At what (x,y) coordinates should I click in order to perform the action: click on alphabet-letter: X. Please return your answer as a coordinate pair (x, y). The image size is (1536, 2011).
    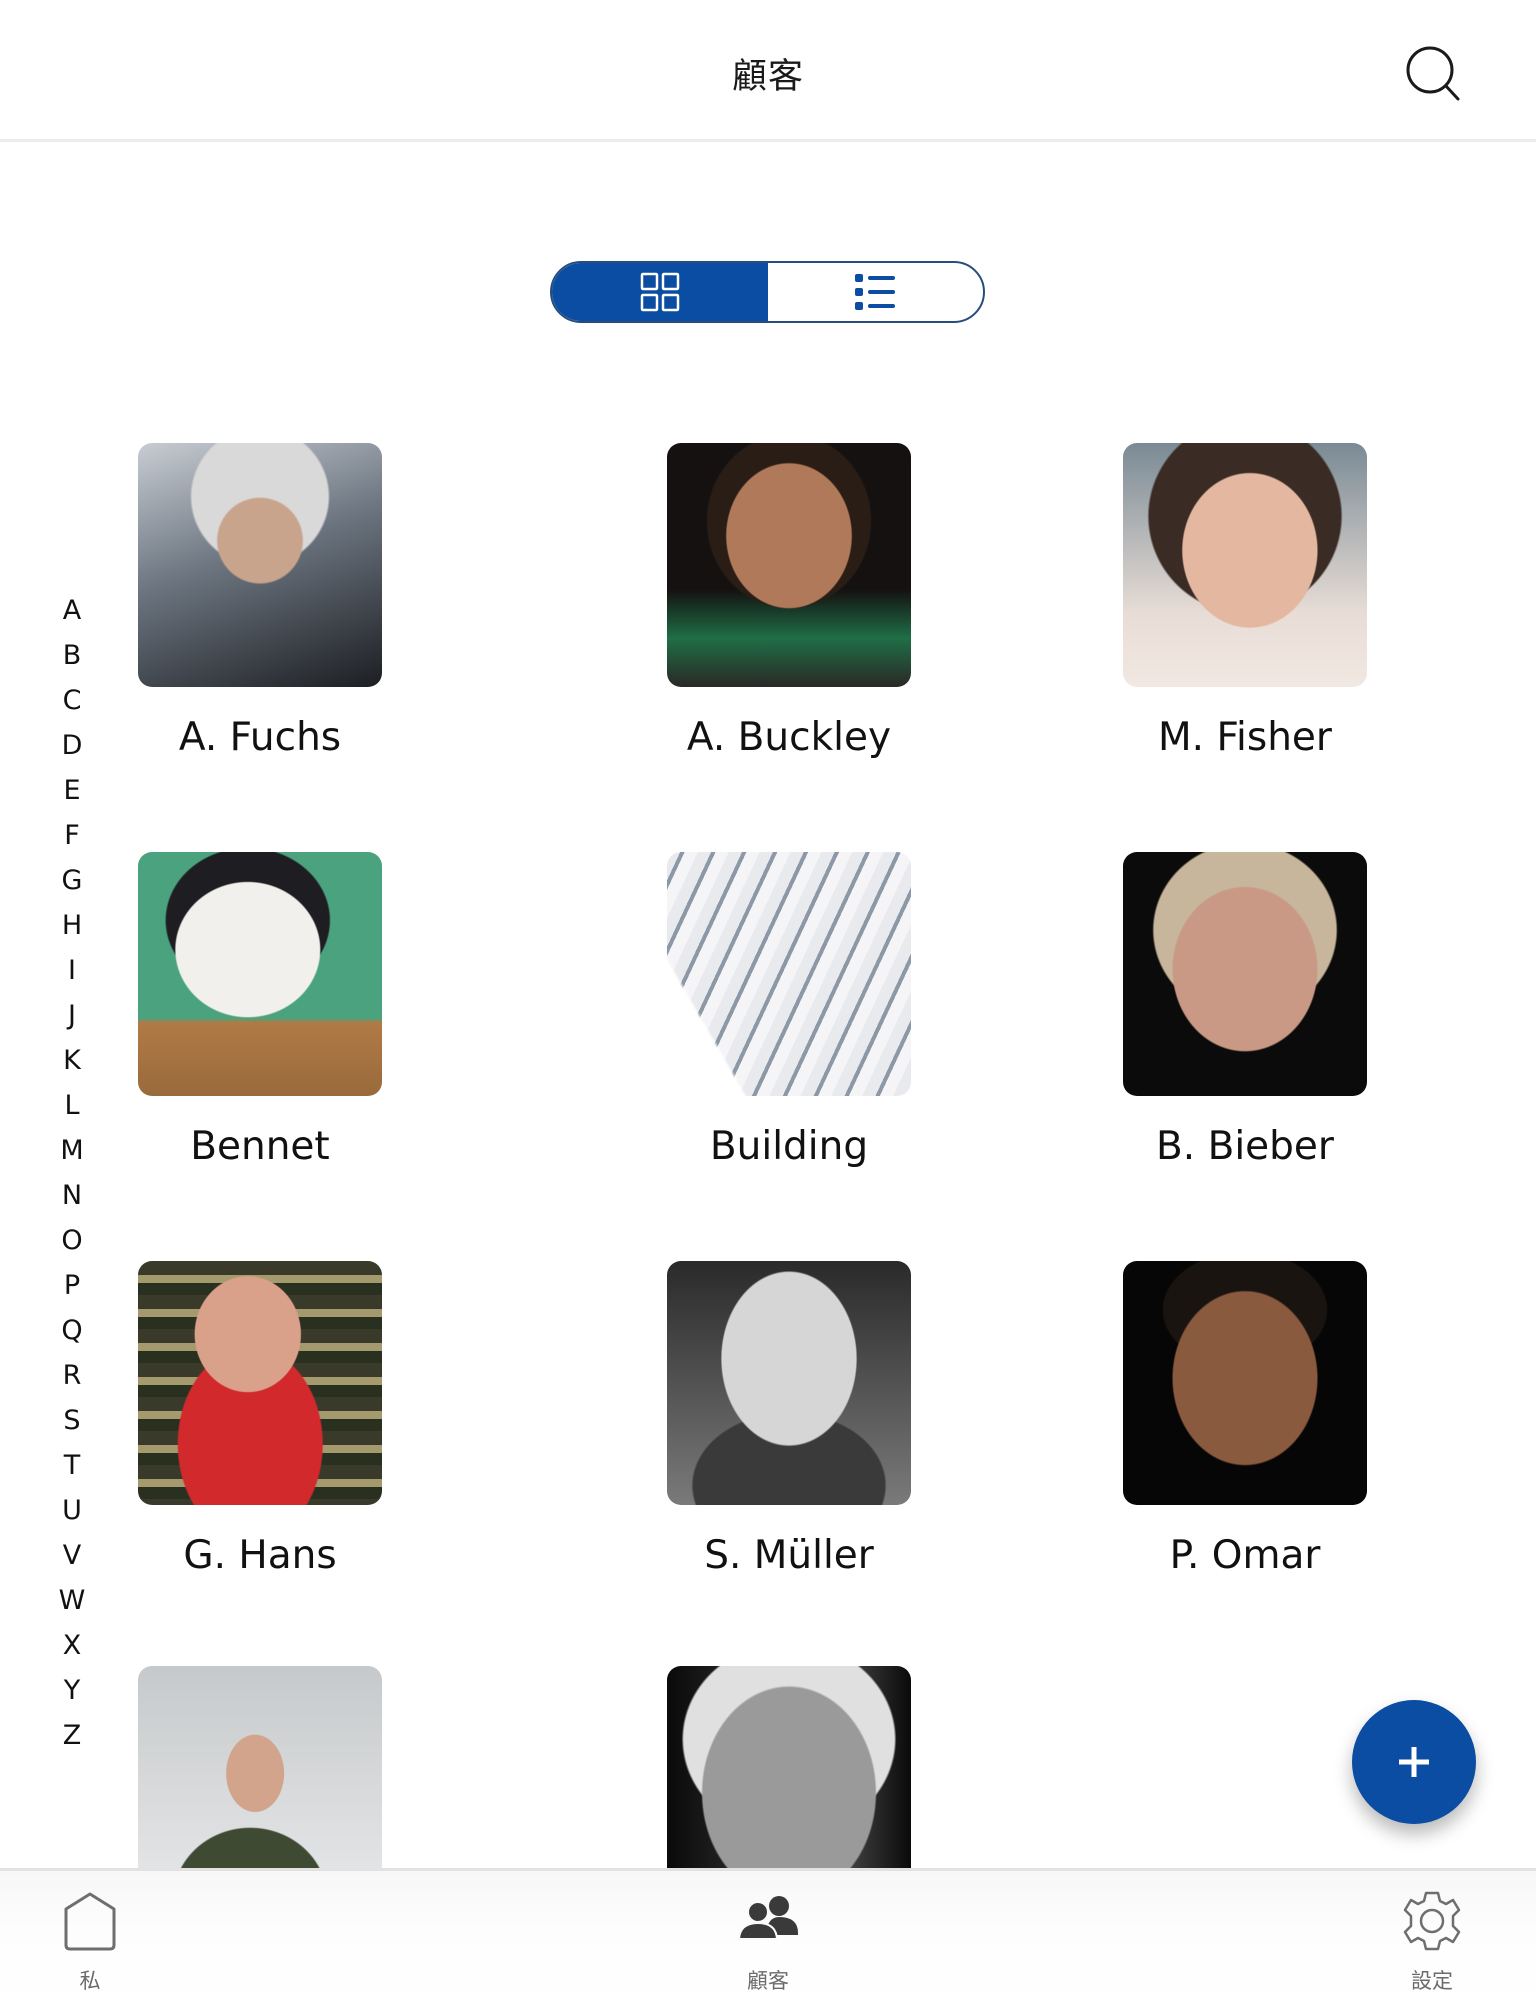
    Looking at the image, I should click on (72, 1645).